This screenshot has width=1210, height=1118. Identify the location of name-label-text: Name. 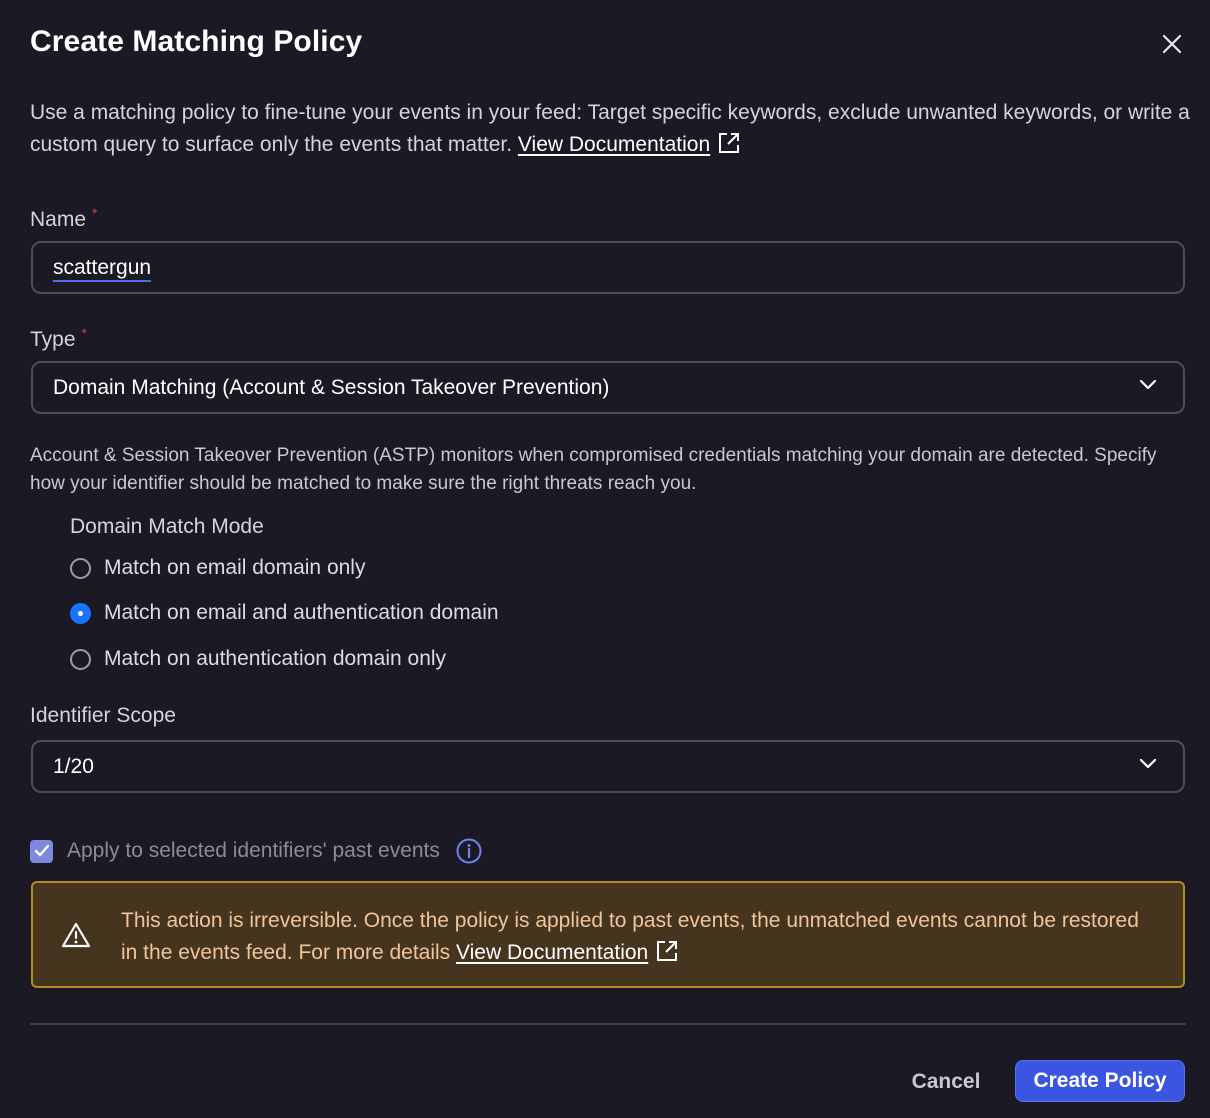
(58, 219).